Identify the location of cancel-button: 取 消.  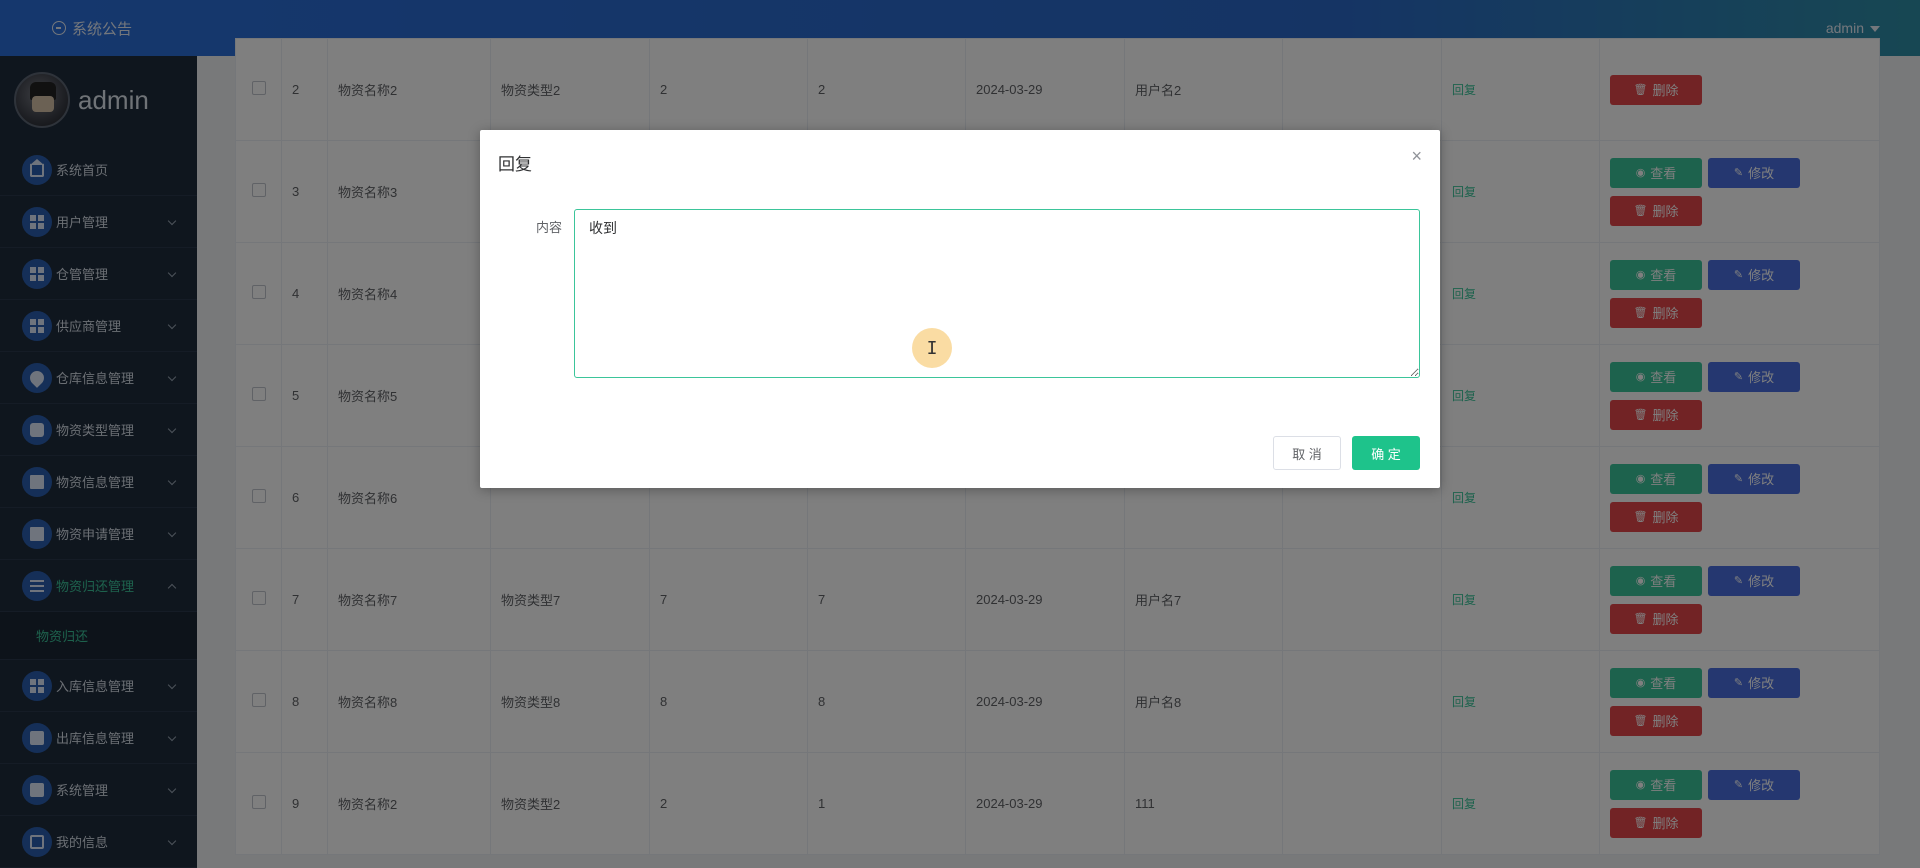
(1307, 453).